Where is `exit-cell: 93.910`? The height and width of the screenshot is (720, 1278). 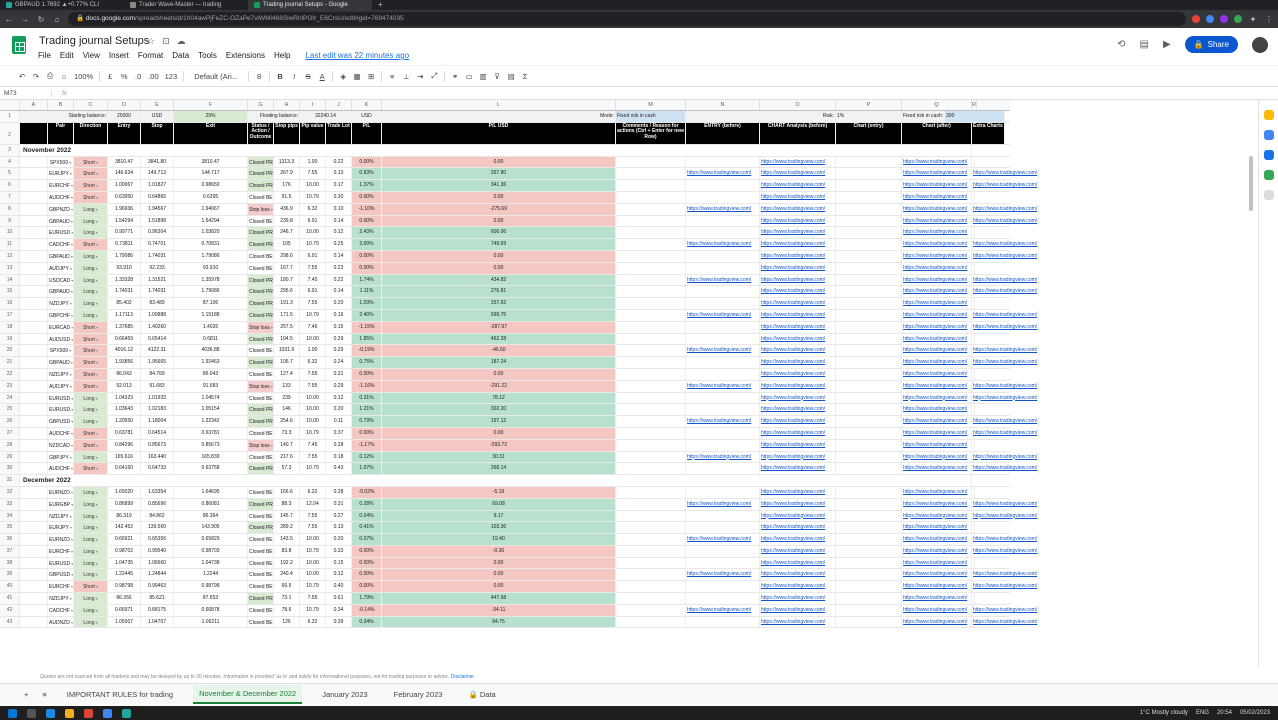
exit-cell: 93.910 is located at coordinates (211, 268).